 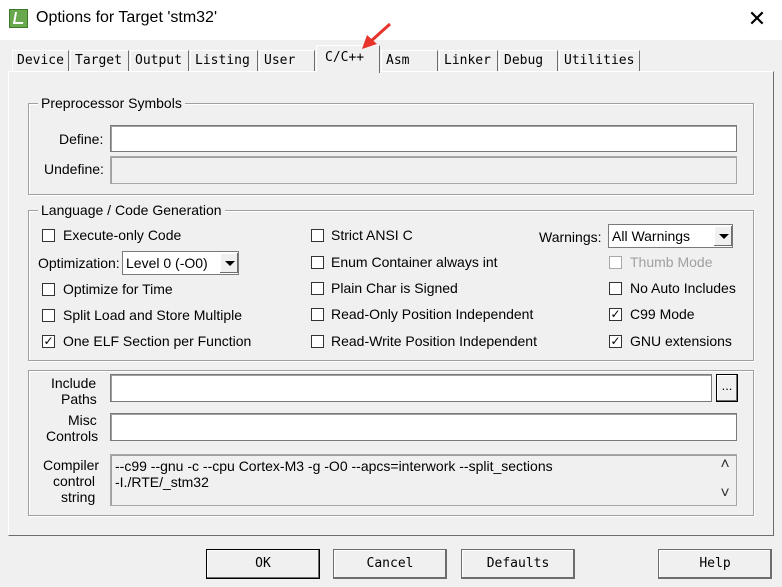 What do you see at coordinates (468, 61) in the screenshot?
I see `tab-linker: Linker` at bounding box center [468, 61].